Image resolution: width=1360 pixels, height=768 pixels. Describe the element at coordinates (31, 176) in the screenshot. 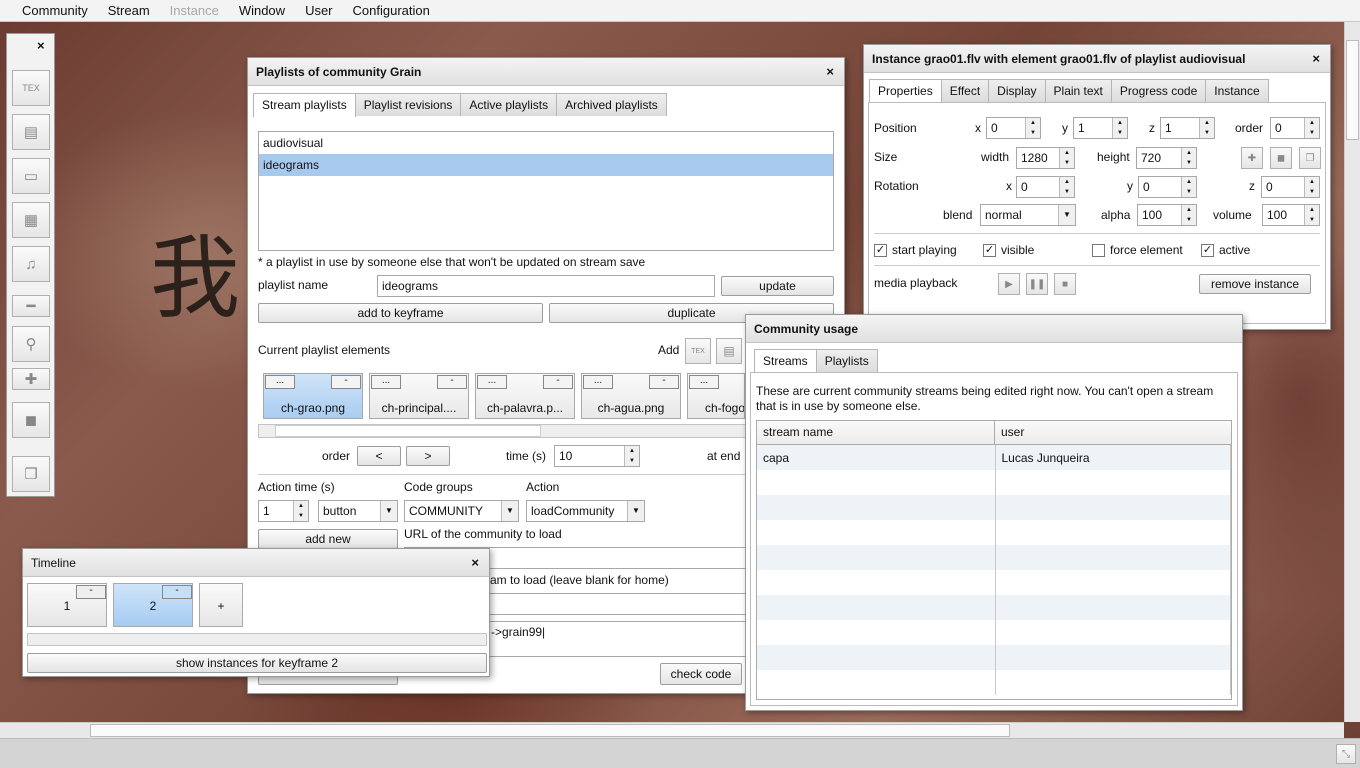

I see `rectangle-icon: ▭` at that location.